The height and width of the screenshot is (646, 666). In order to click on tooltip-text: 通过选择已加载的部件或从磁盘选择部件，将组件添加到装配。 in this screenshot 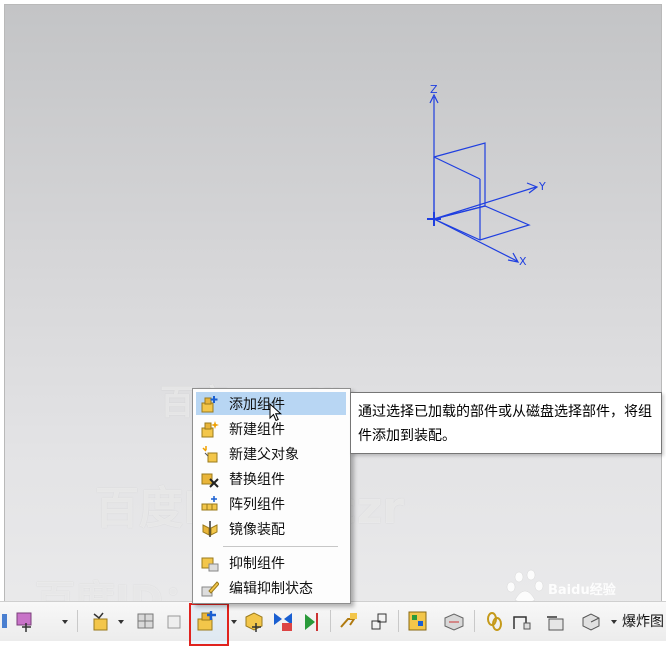, I will do `click(505, 424)`.